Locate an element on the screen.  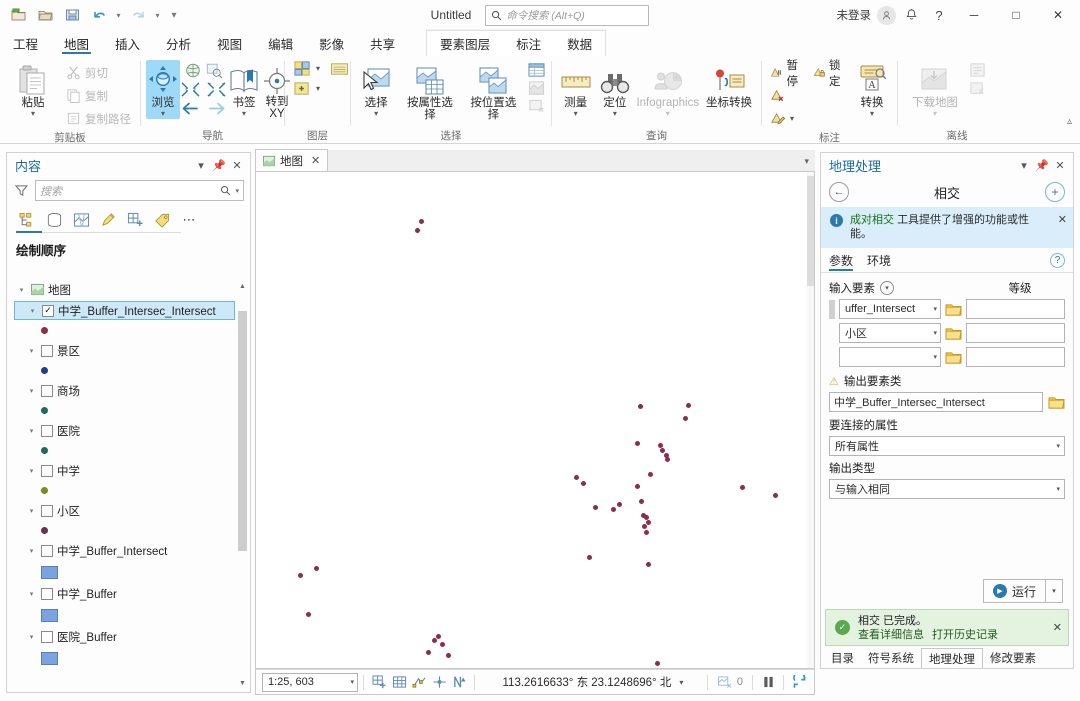
list-by-editing-icon is located at coordinates (108, 220).